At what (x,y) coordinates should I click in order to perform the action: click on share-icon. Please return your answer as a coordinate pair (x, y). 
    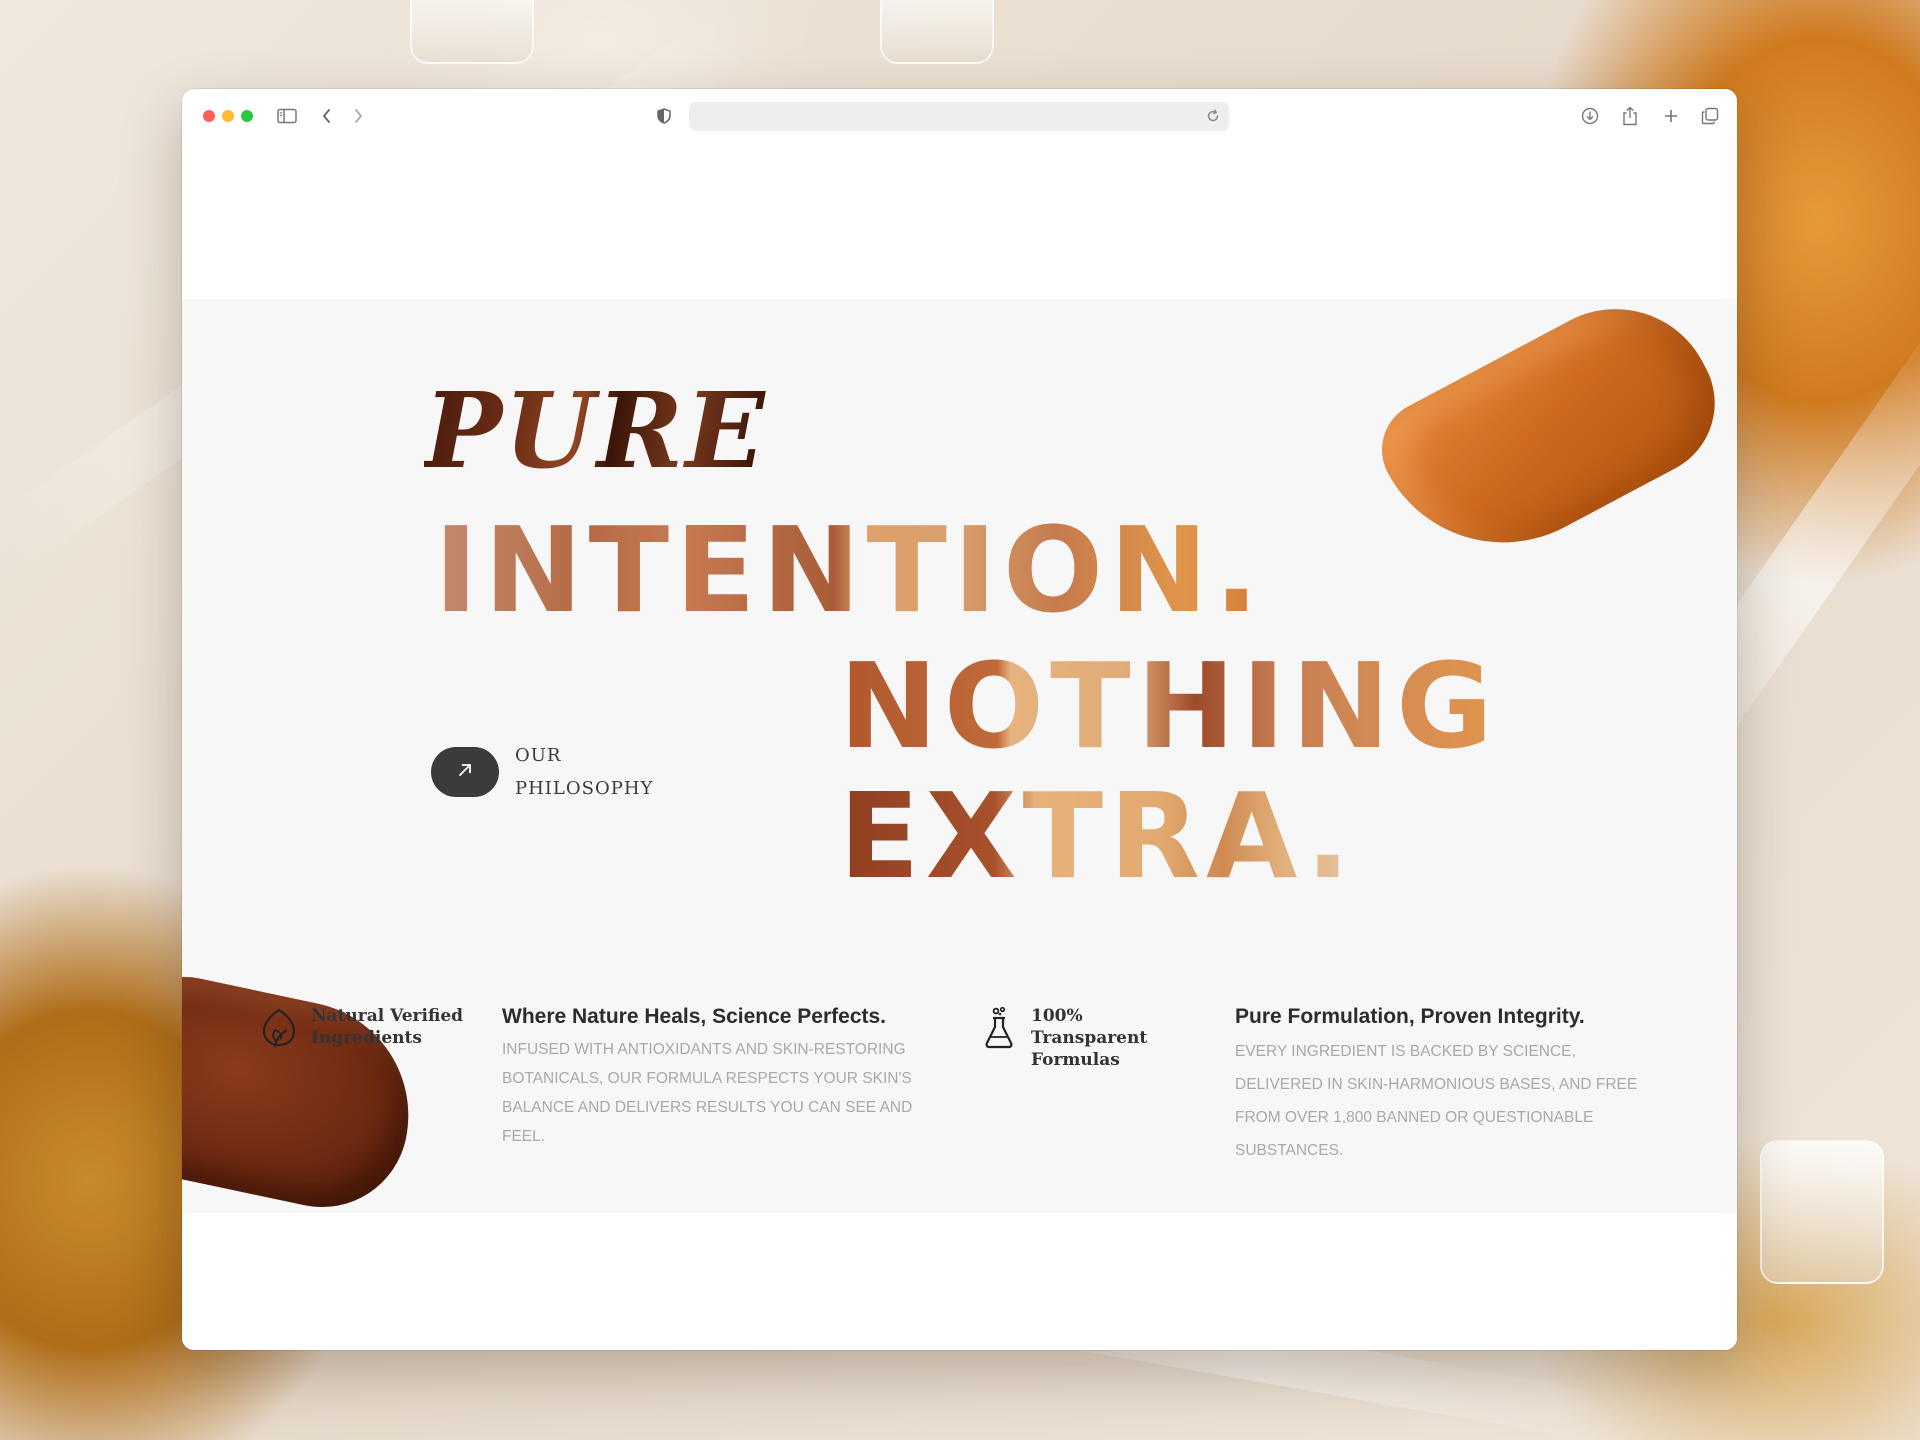
    Looking at the image, I should click on (1630, 116).